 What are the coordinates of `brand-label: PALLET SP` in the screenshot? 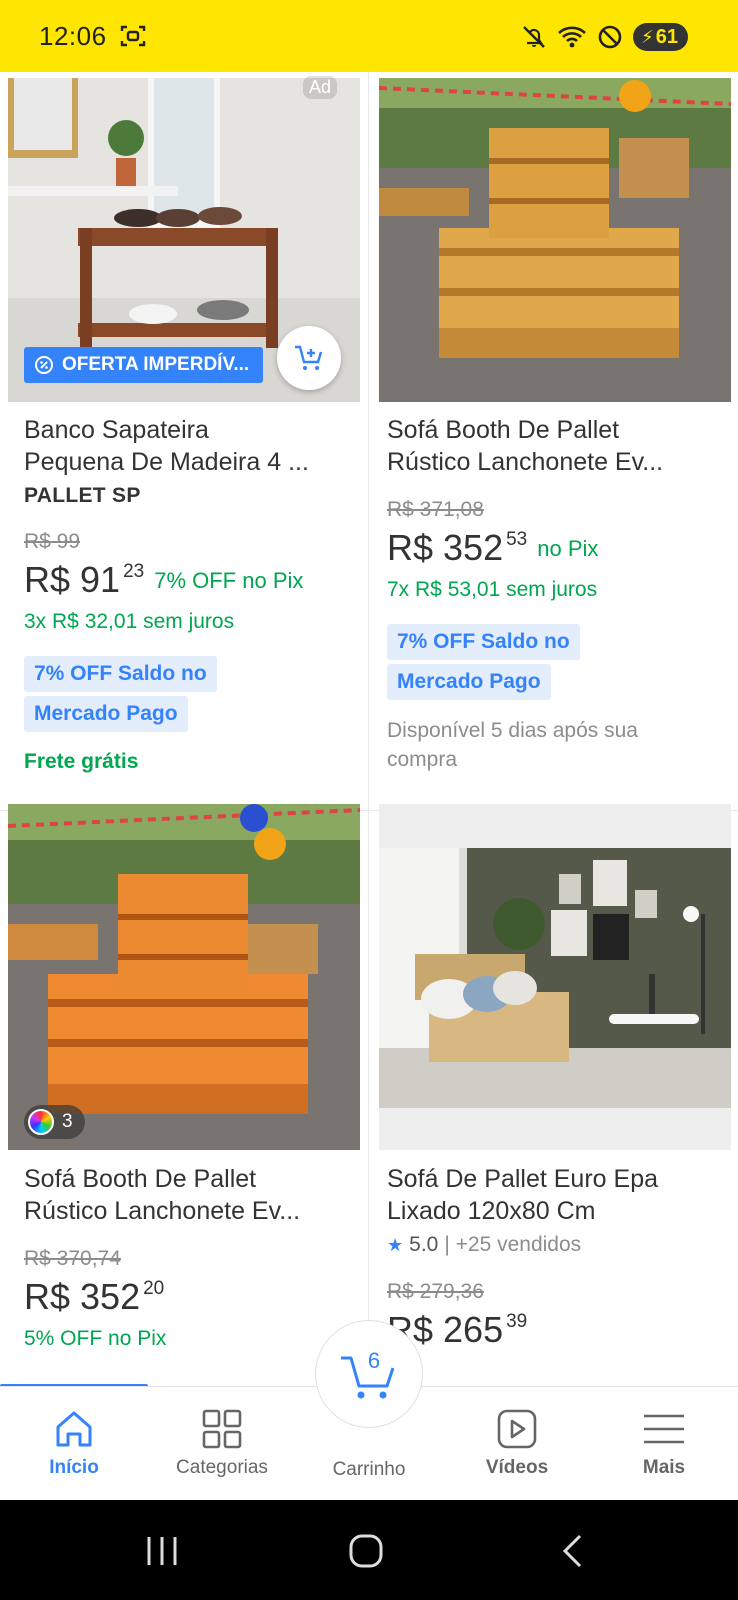 It's located at (82, 495).